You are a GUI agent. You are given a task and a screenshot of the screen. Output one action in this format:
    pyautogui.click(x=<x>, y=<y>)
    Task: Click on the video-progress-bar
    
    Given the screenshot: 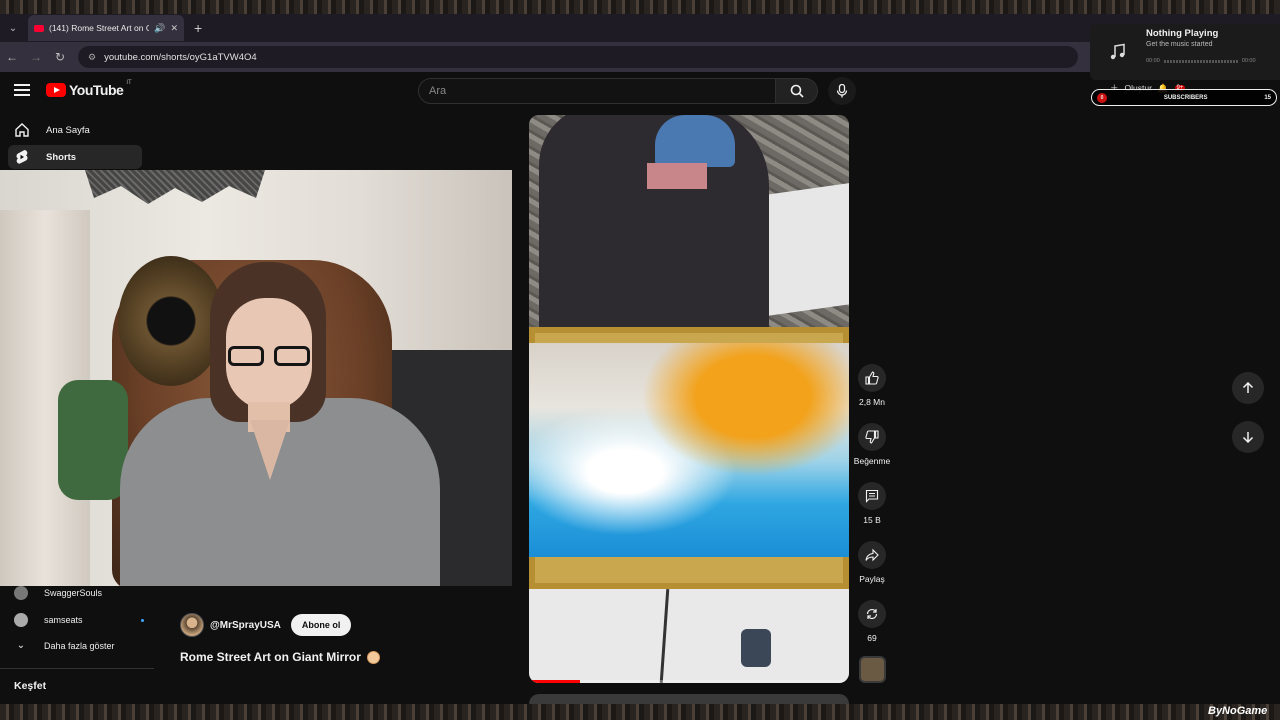 What is the action you would take?
    pyautogui.click(x=689, y=681)
    